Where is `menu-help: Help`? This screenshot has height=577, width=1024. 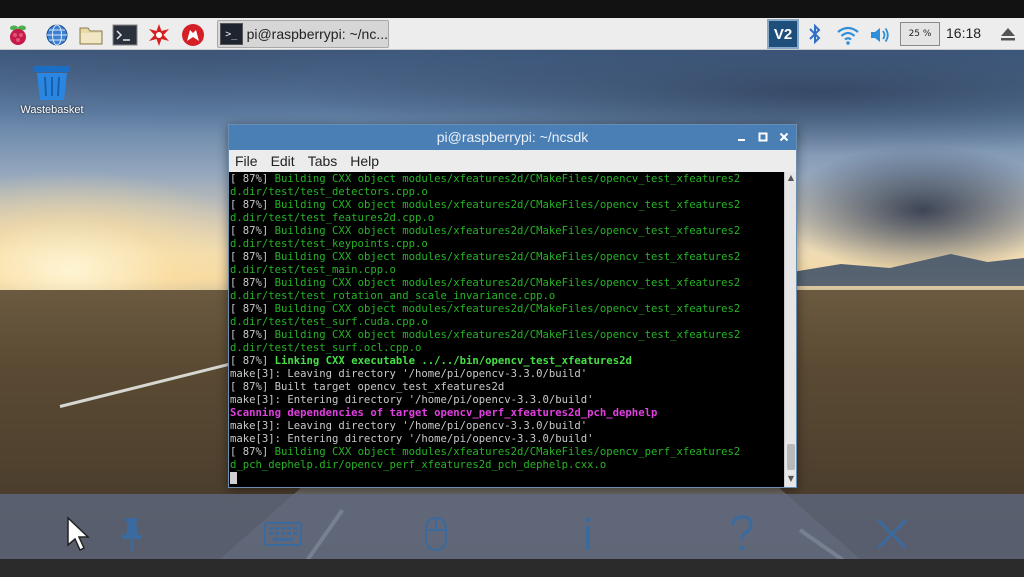 menu-help: Help is located at coordinates (364, 161).